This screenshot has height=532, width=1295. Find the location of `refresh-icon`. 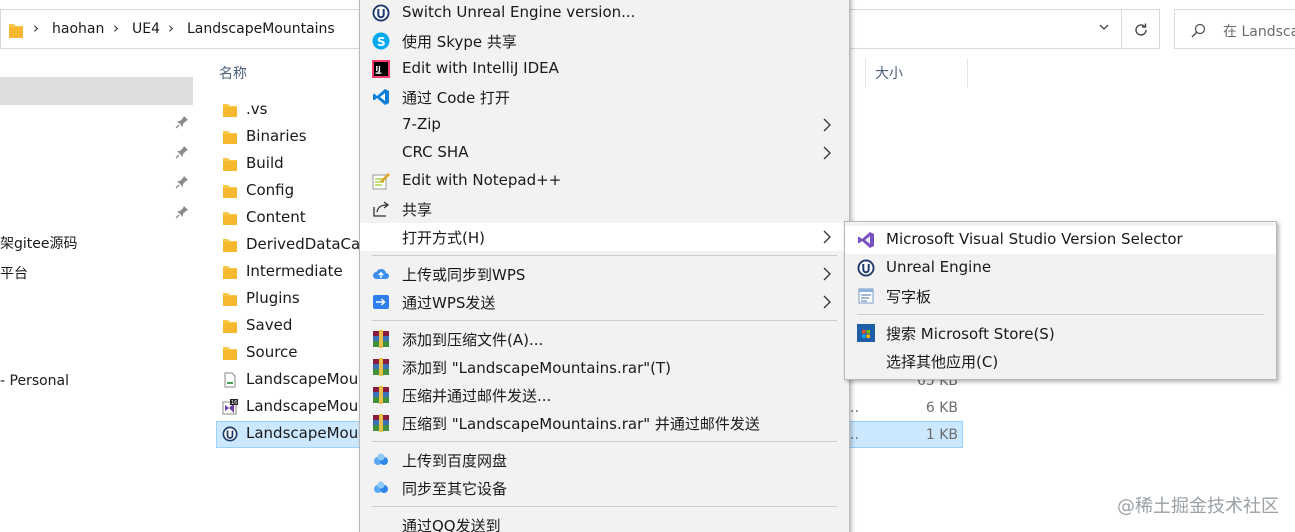

refresh-icon is located at coordinates (1141, 29).